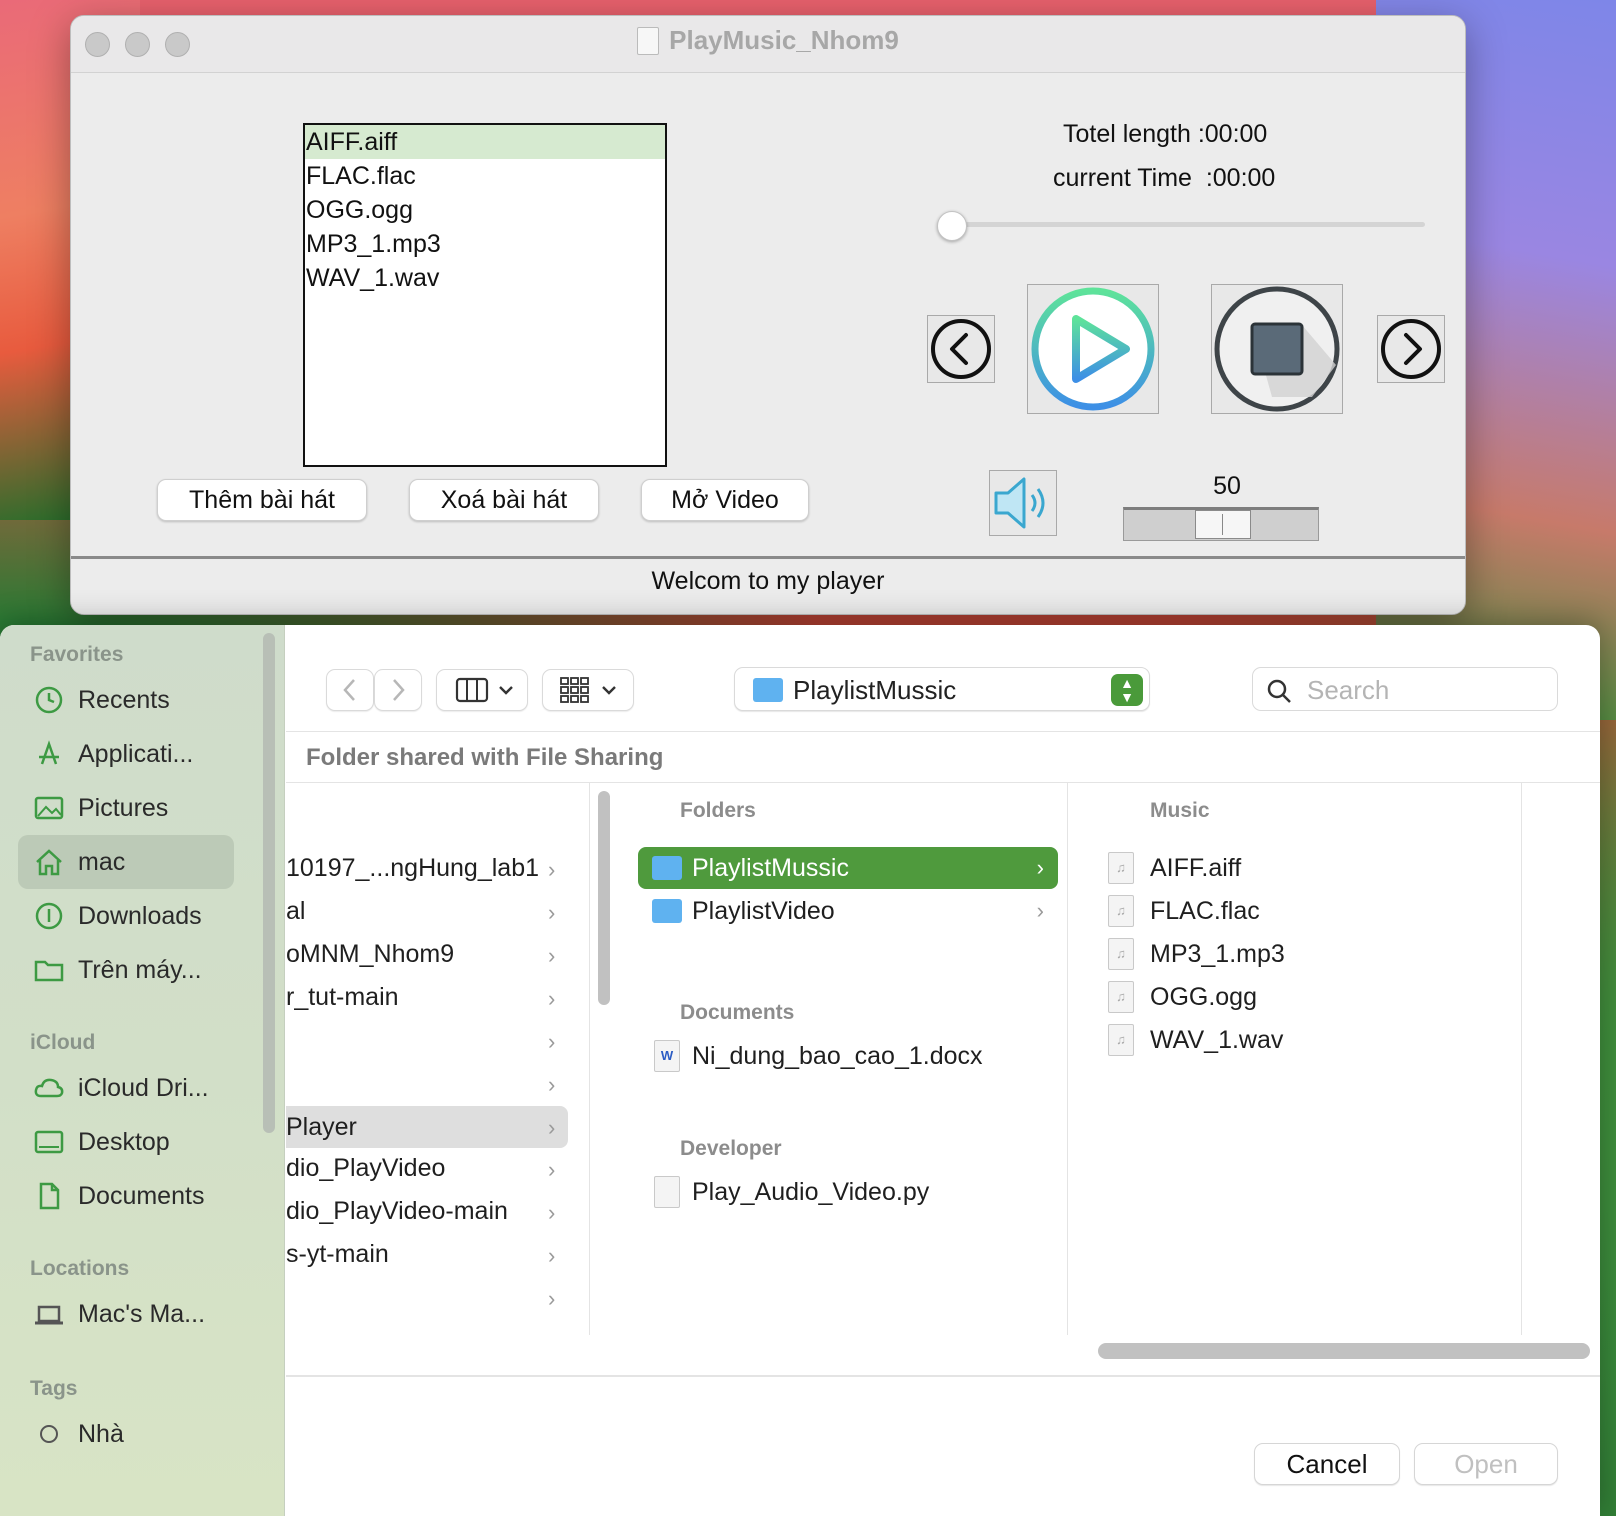 The width and height of the screenshot is (1616, 1516). I want to click on python-file-icon, so click(667, 1192).